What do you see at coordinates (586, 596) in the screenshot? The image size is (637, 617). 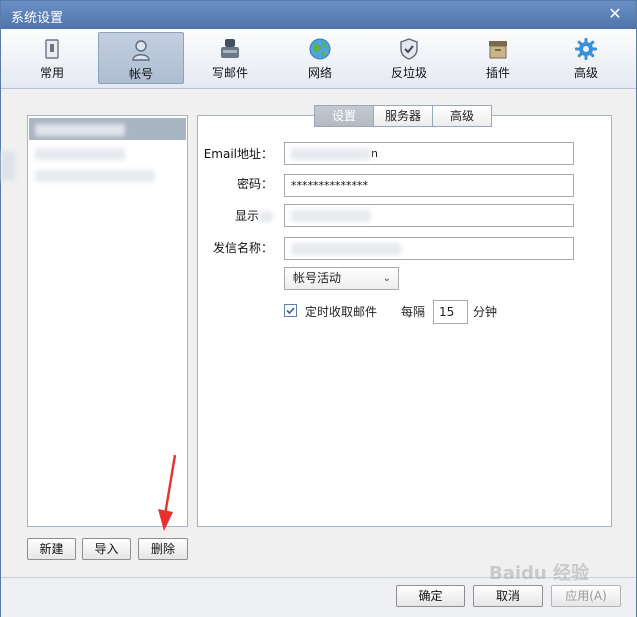 I see `apply-button: 应用(A)` at bounding box center [586, 596].